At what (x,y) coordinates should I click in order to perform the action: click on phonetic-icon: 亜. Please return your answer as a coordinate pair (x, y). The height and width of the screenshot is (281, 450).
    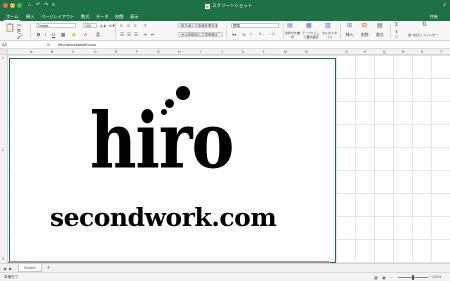
    Looking at the image, I should click on (98, 34).